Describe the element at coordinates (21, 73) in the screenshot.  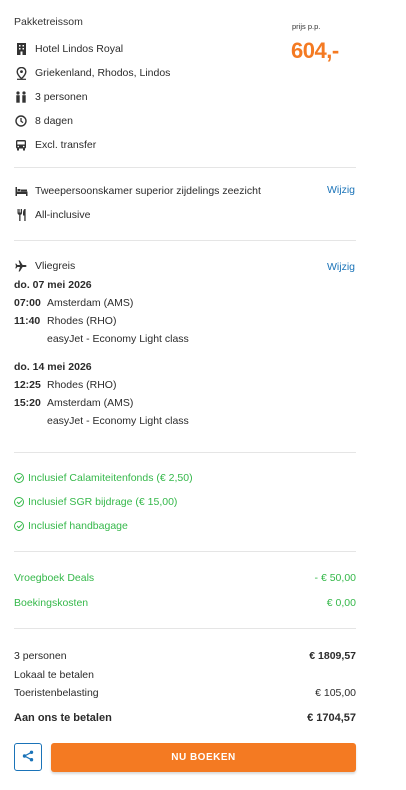
I see `location-pin-icon` at that location.